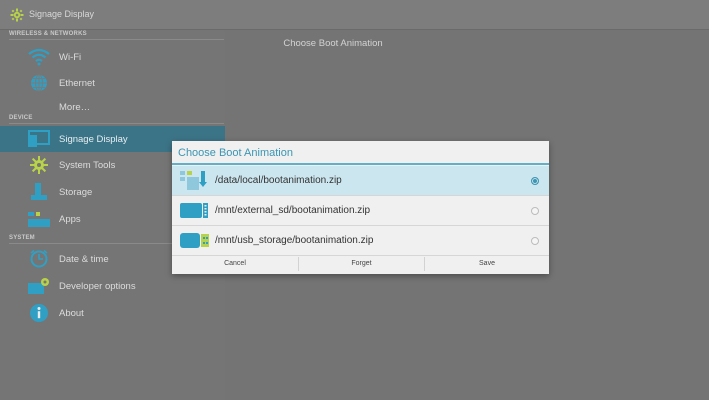 The width and height of the screenshot is (709, 400). Describe the element at coordinates (112, 57) in the screenshot. I see `sidebar-item-wifi: Wi-Fi` at that location.